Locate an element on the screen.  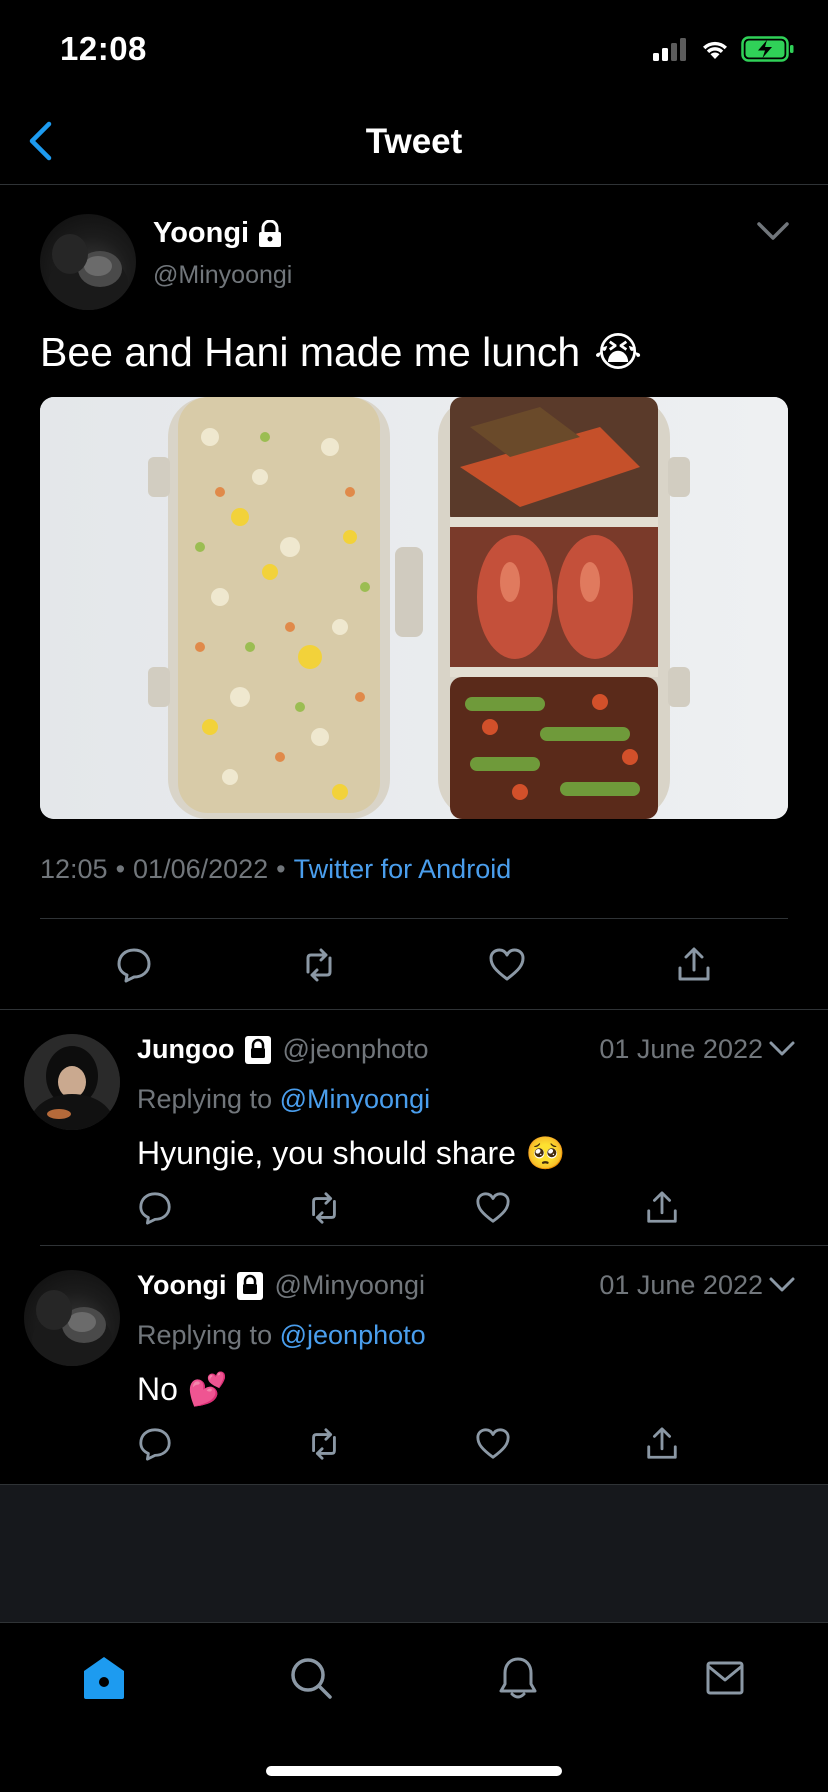
author-name: Jungoo is located at coordinates (185, 1049).